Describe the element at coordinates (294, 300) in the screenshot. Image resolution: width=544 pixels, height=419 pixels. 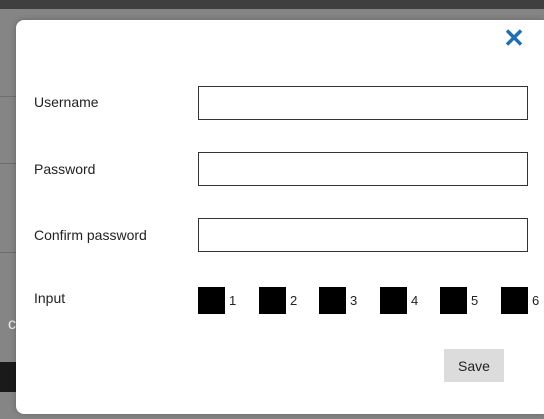
I see `option-label: 2` at that location.